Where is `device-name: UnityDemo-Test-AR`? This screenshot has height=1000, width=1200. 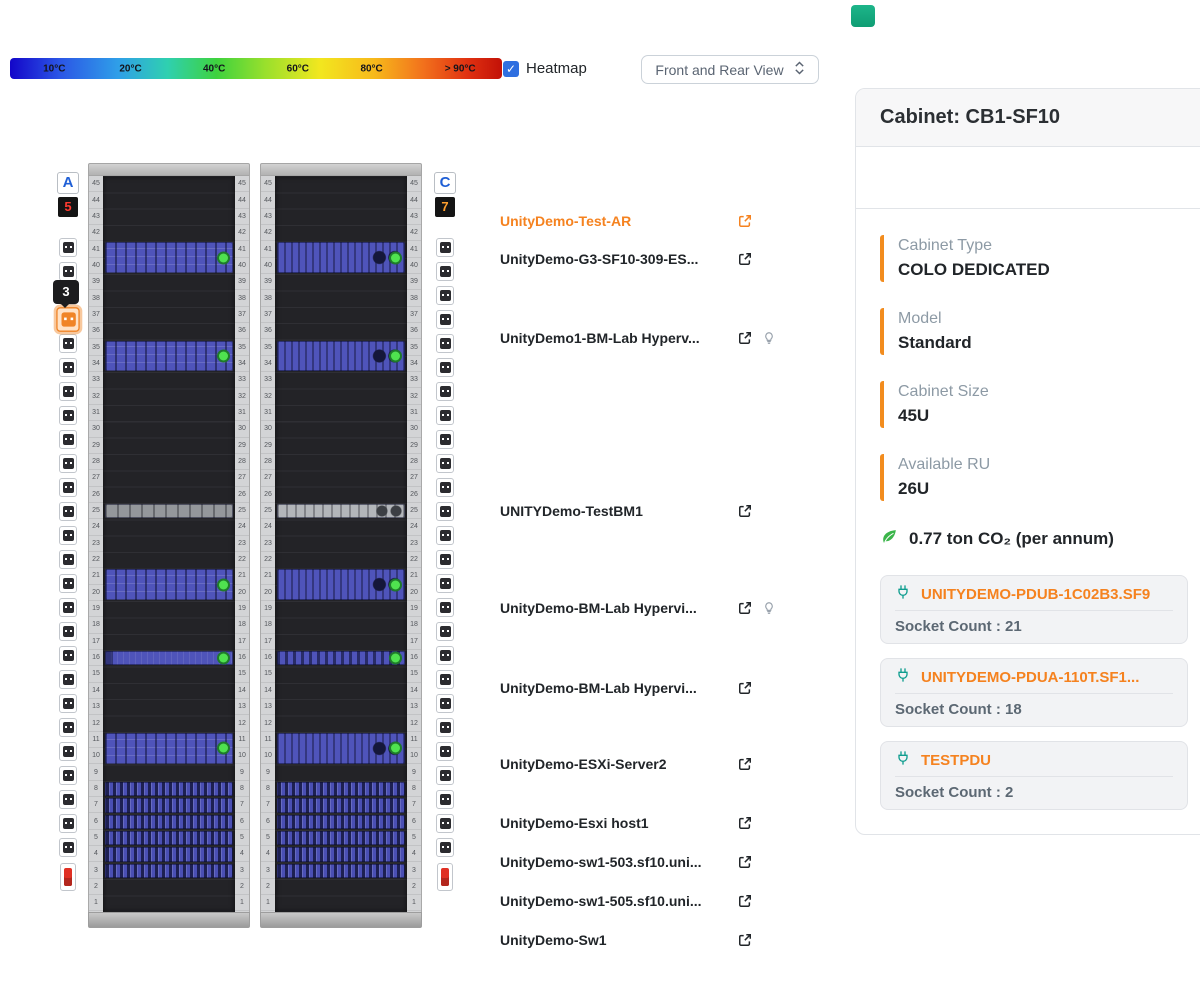
device-name: UnityDemo-Test-AR is located at coordinates (614, 221).